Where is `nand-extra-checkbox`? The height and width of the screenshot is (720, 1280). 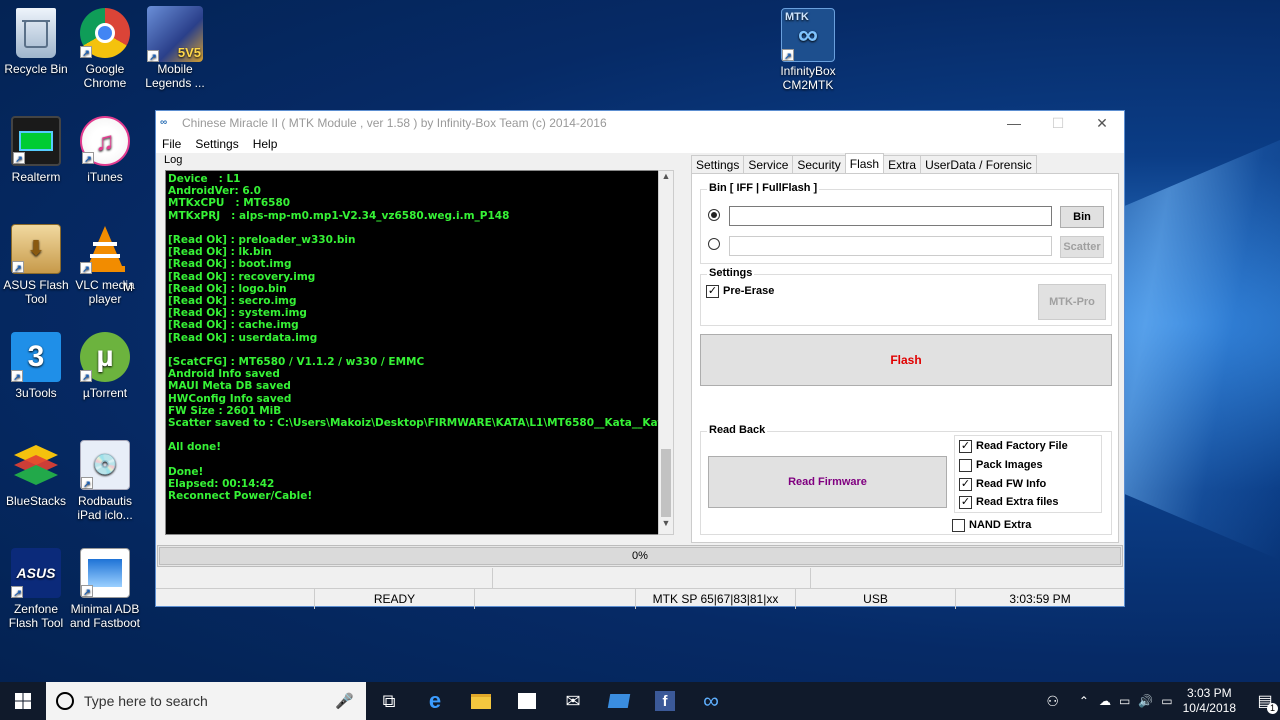 nand-extra-checkbox is located at coordinates (958, 525).